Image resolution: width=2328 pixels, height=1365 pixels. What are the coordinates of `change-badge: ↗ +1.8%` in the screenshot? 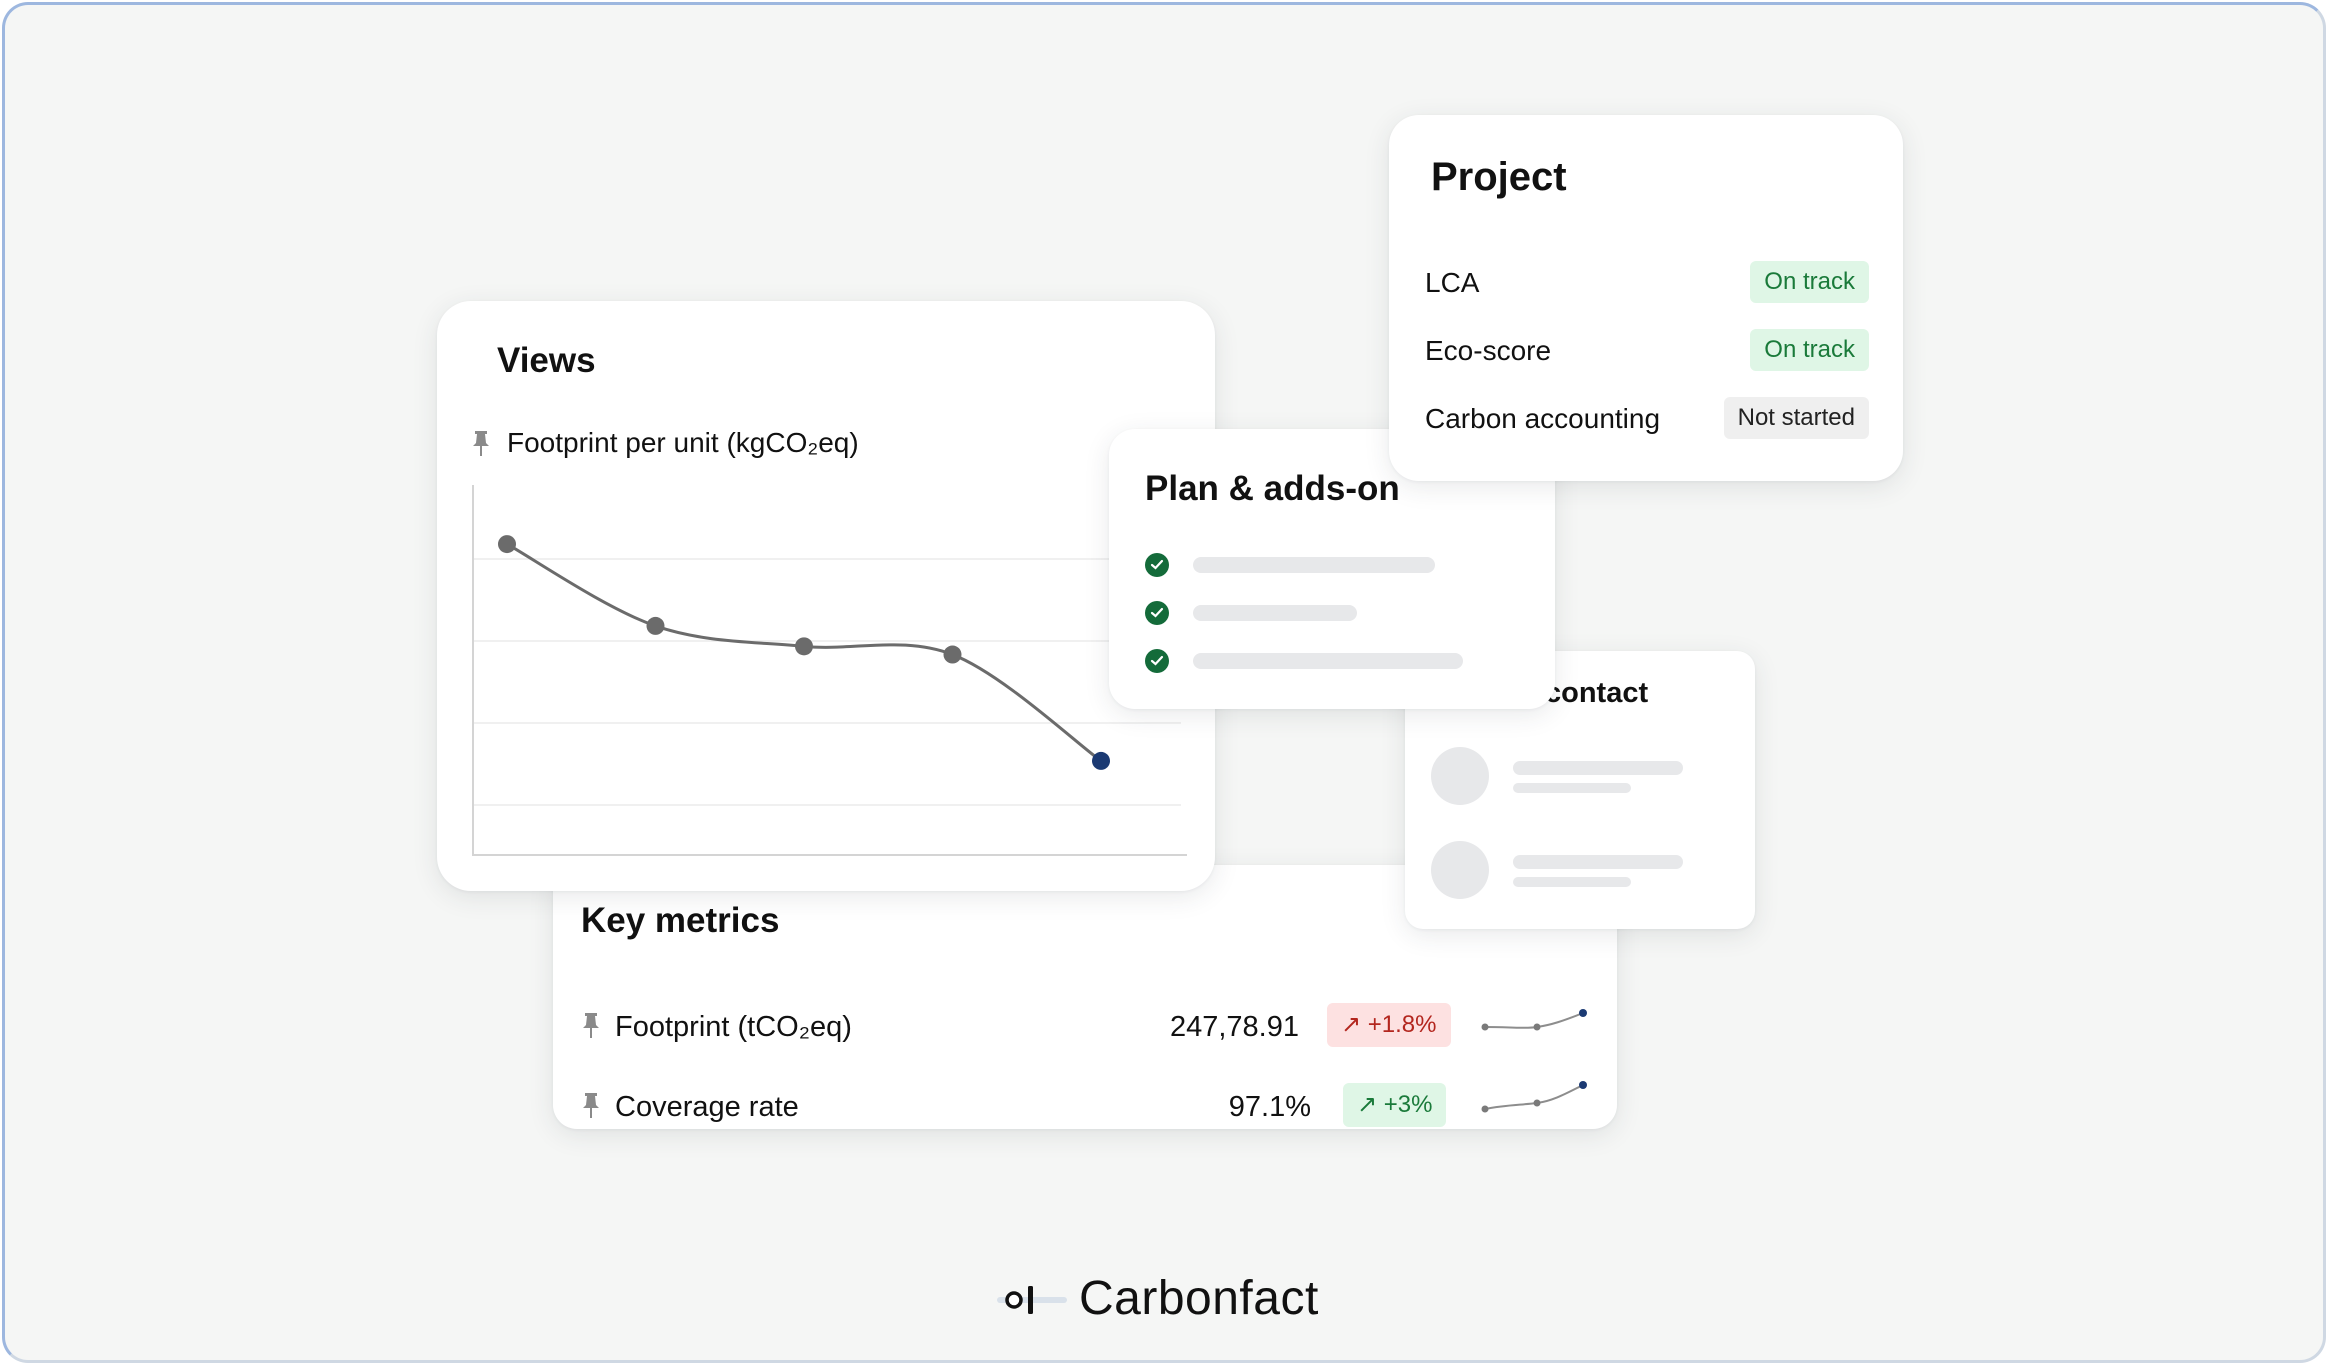 It's located at (1389, 1025).